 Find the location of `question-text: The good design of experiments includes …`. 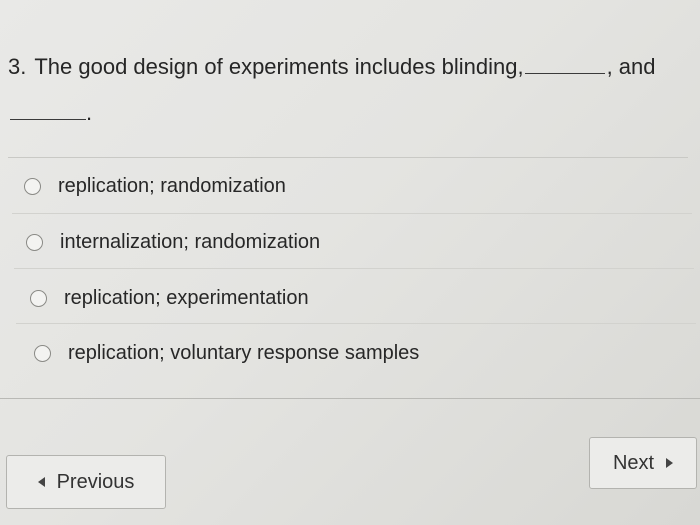

question-text: The good design of experiments includes … is located at coordinates (279, 66).